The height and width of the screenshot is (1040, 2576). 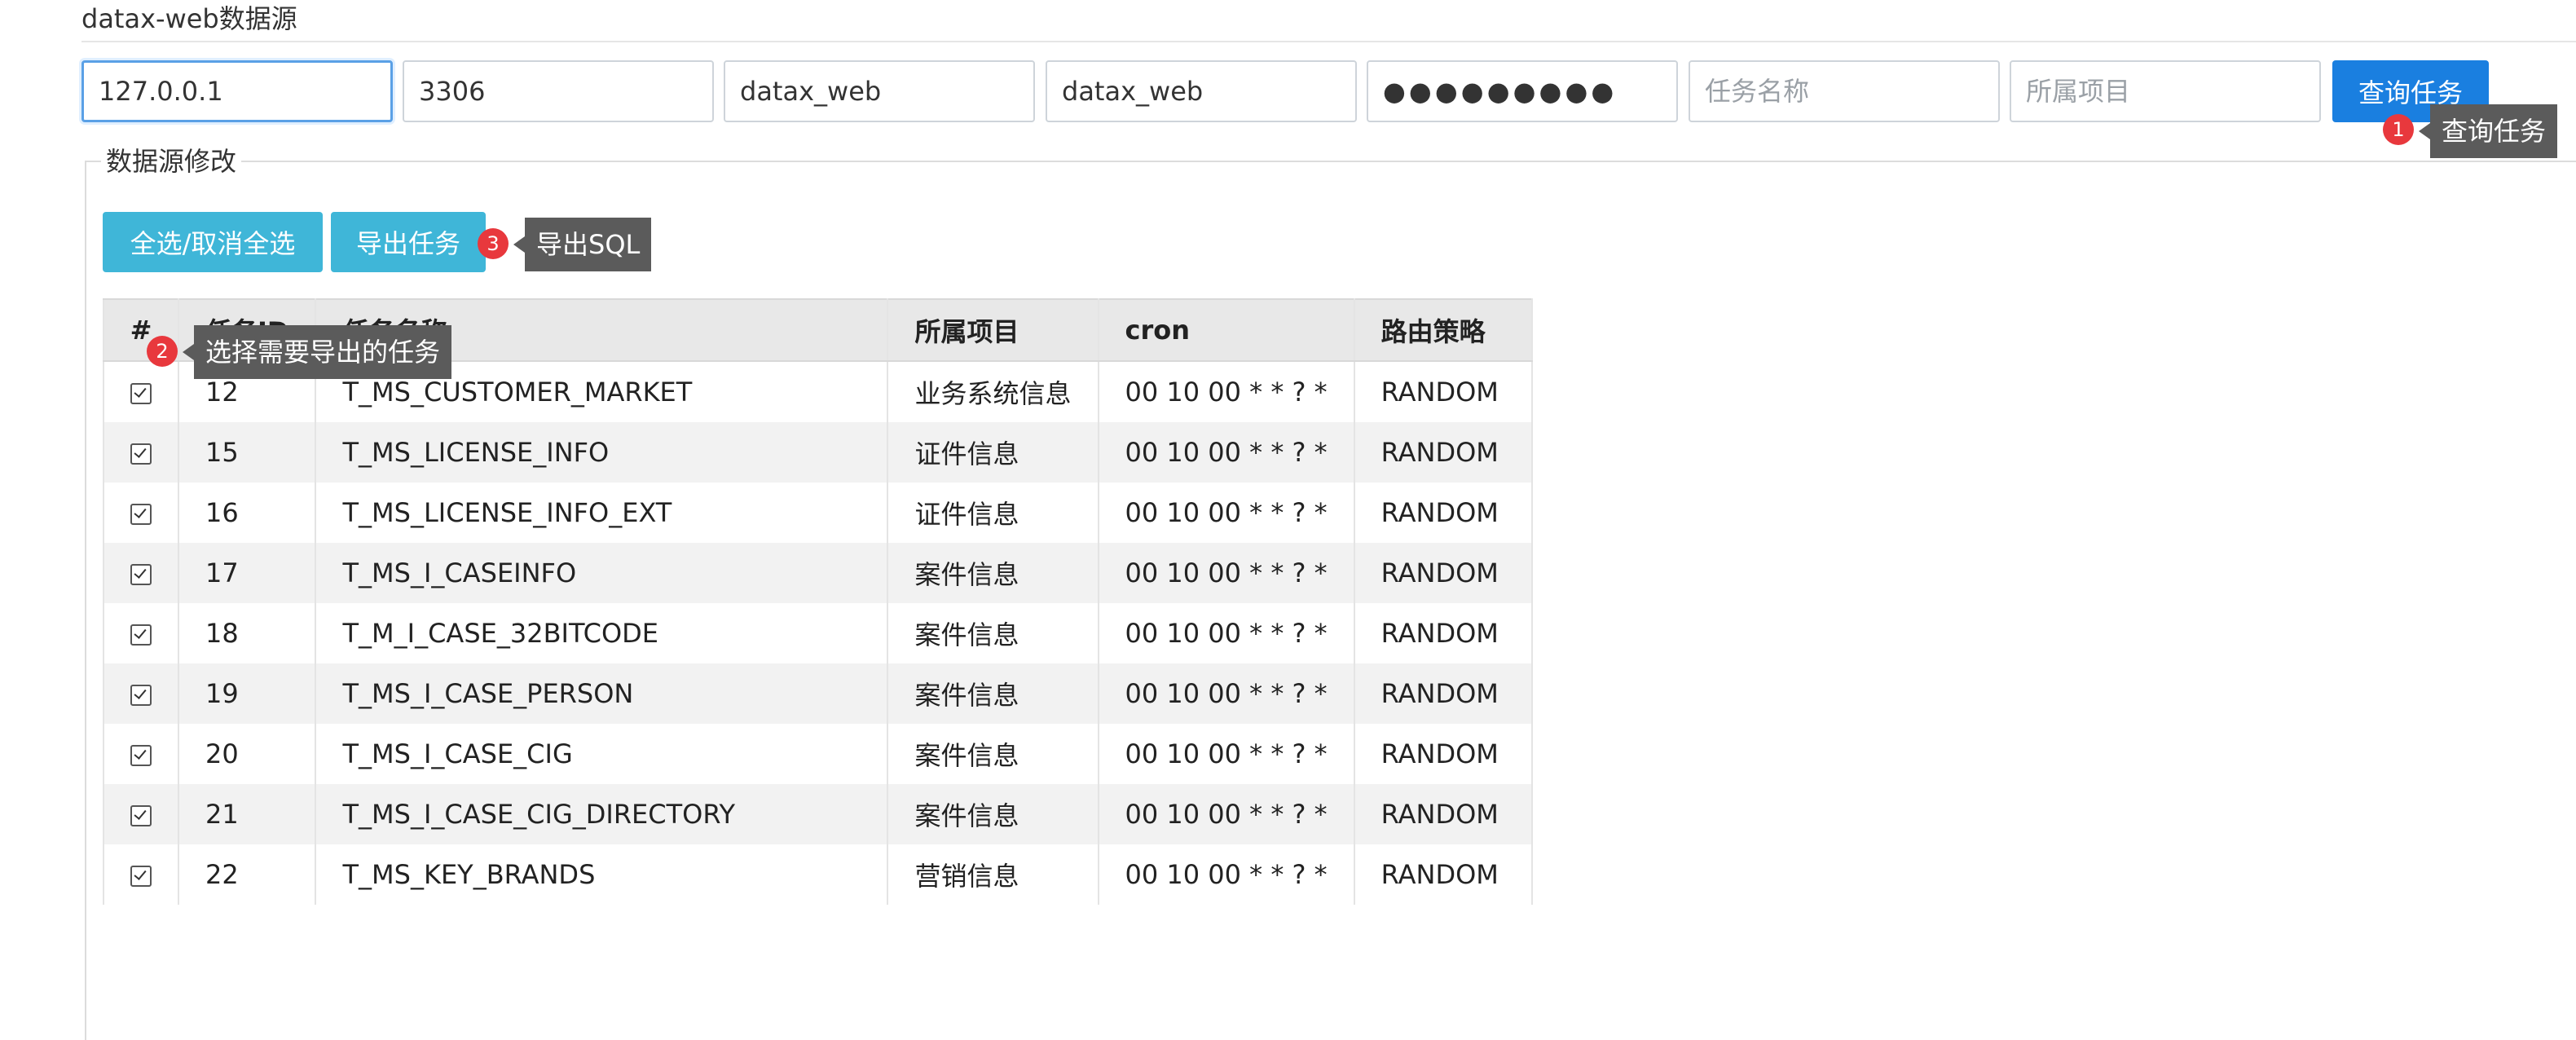 What do you see at coordinates (189, 19) in the screenshot?
I see `page-title: datax-web数据源` at bounding box center [189, 19].